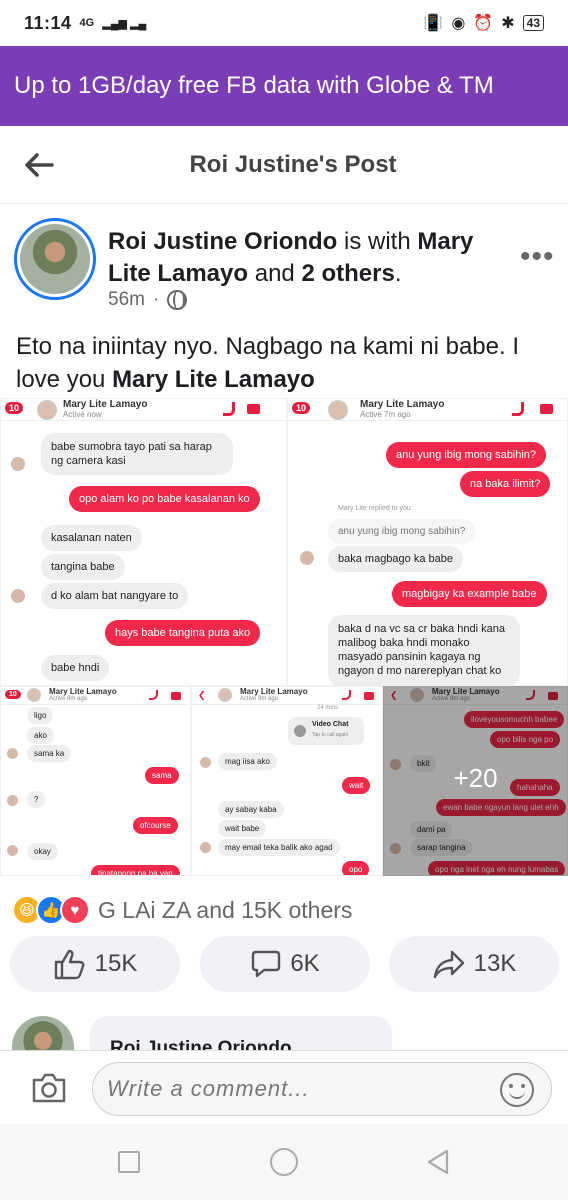  What do you see at coordinates (75, 668) in the screenshot?
I see `msg-bubble: babe hndi` at bounding box center [75, 668].